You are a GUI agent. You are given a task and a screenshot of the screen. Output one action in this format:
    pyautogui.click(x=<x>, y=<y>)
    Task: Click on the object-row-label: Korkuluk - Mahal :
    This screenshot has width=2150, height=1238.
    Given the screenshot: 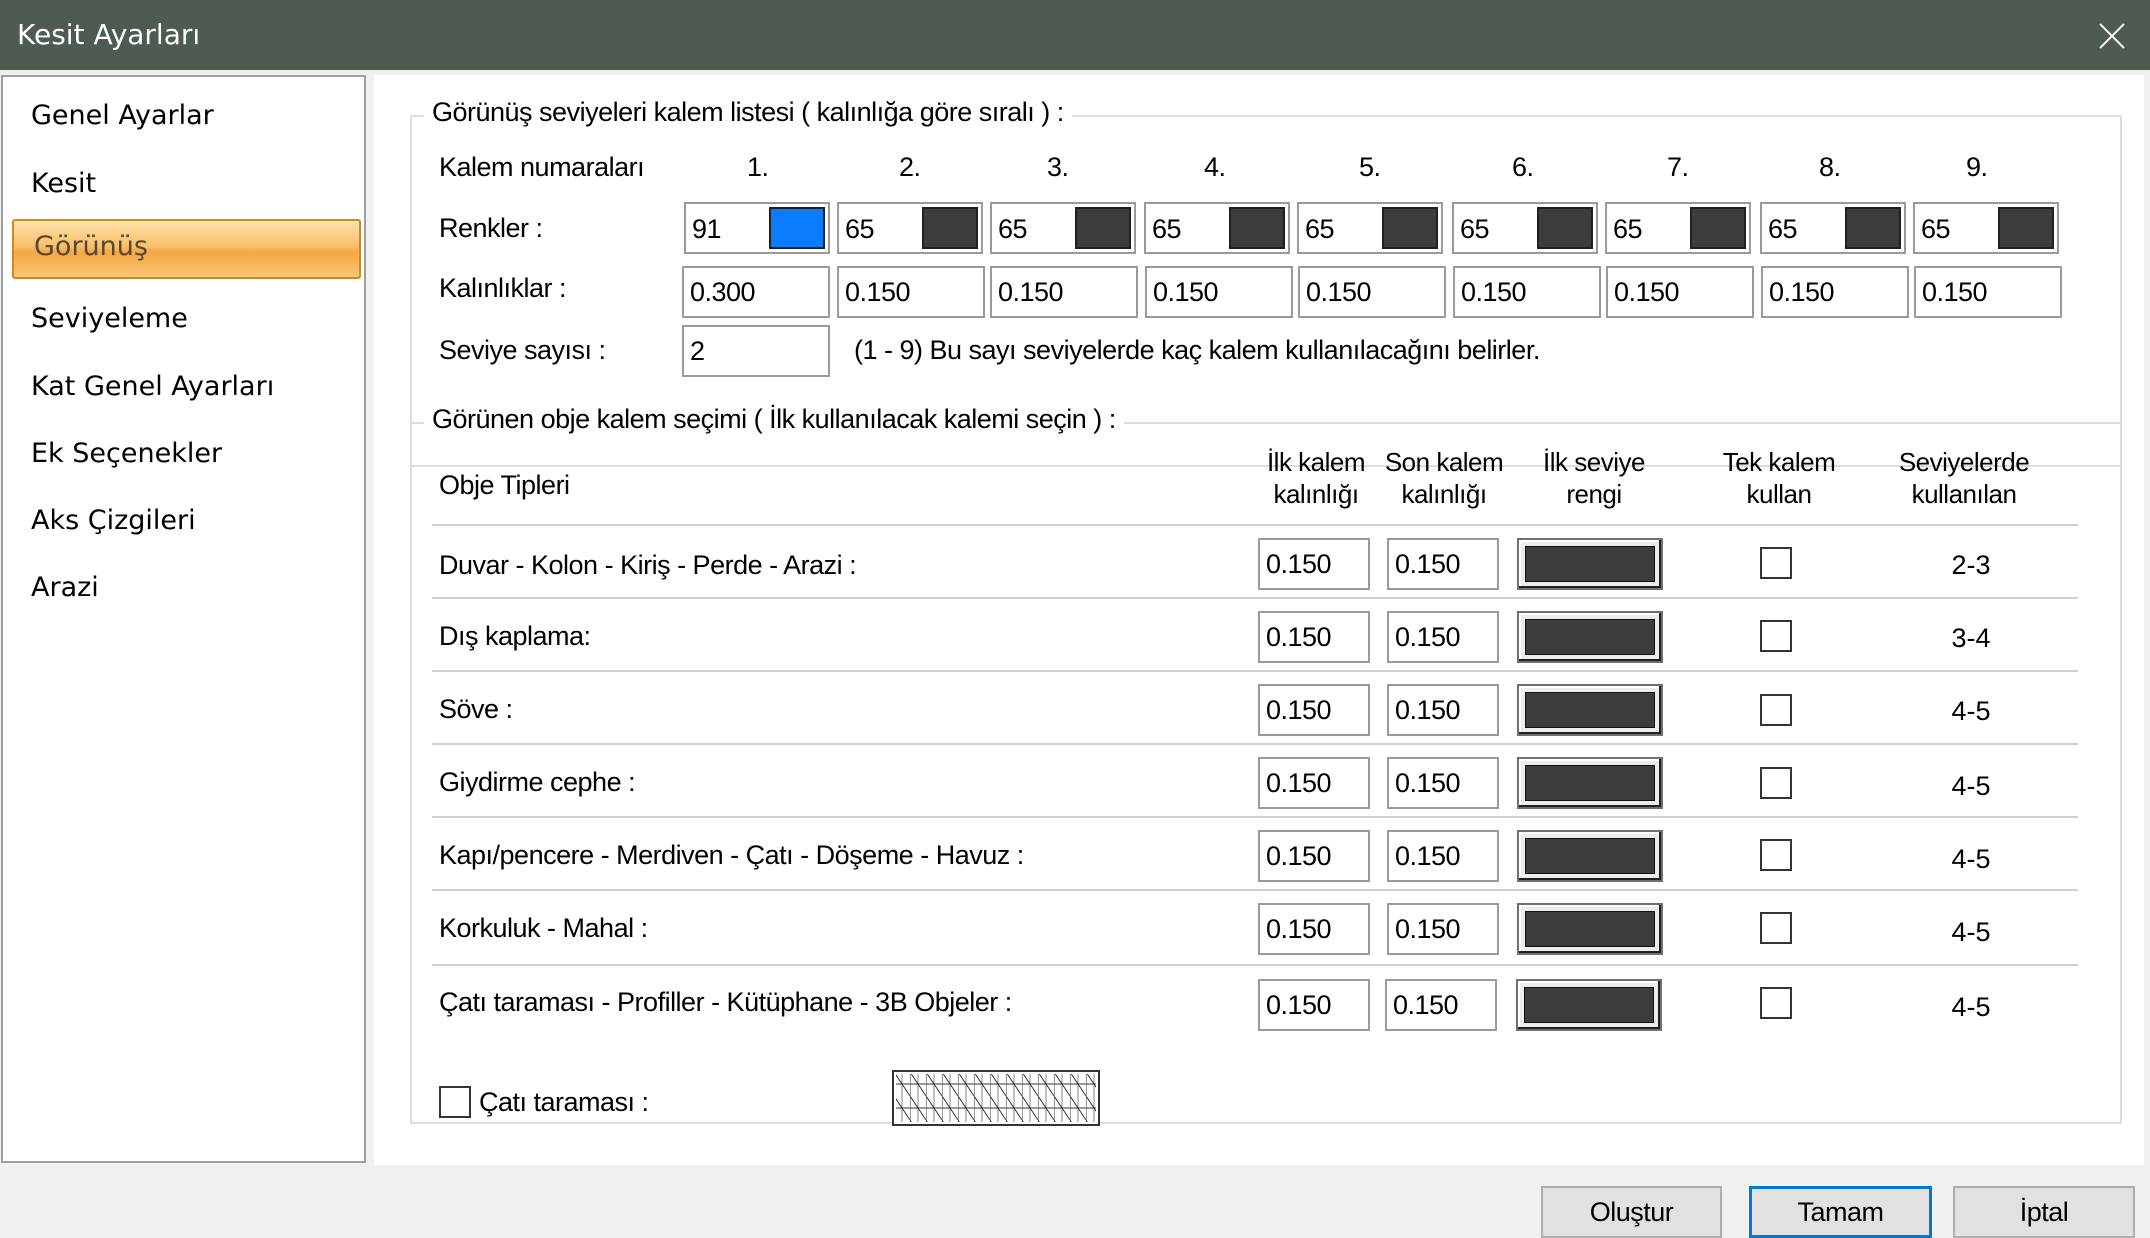 What is the action you would take?
    pyautogui.click(x=543, y=928)
    